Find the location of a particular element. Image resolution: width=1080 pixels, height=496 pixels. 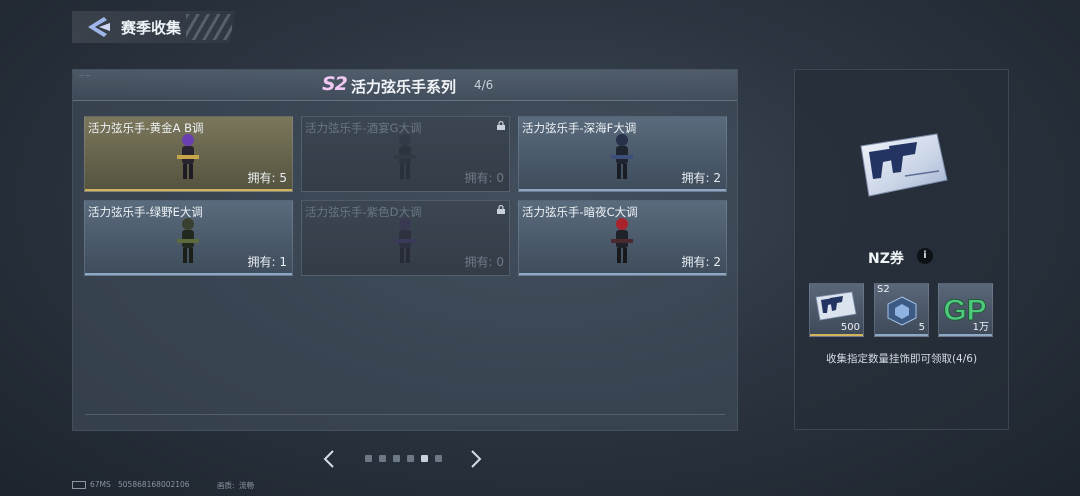

charm-figure-darknight is located at coordinates (622, 240).